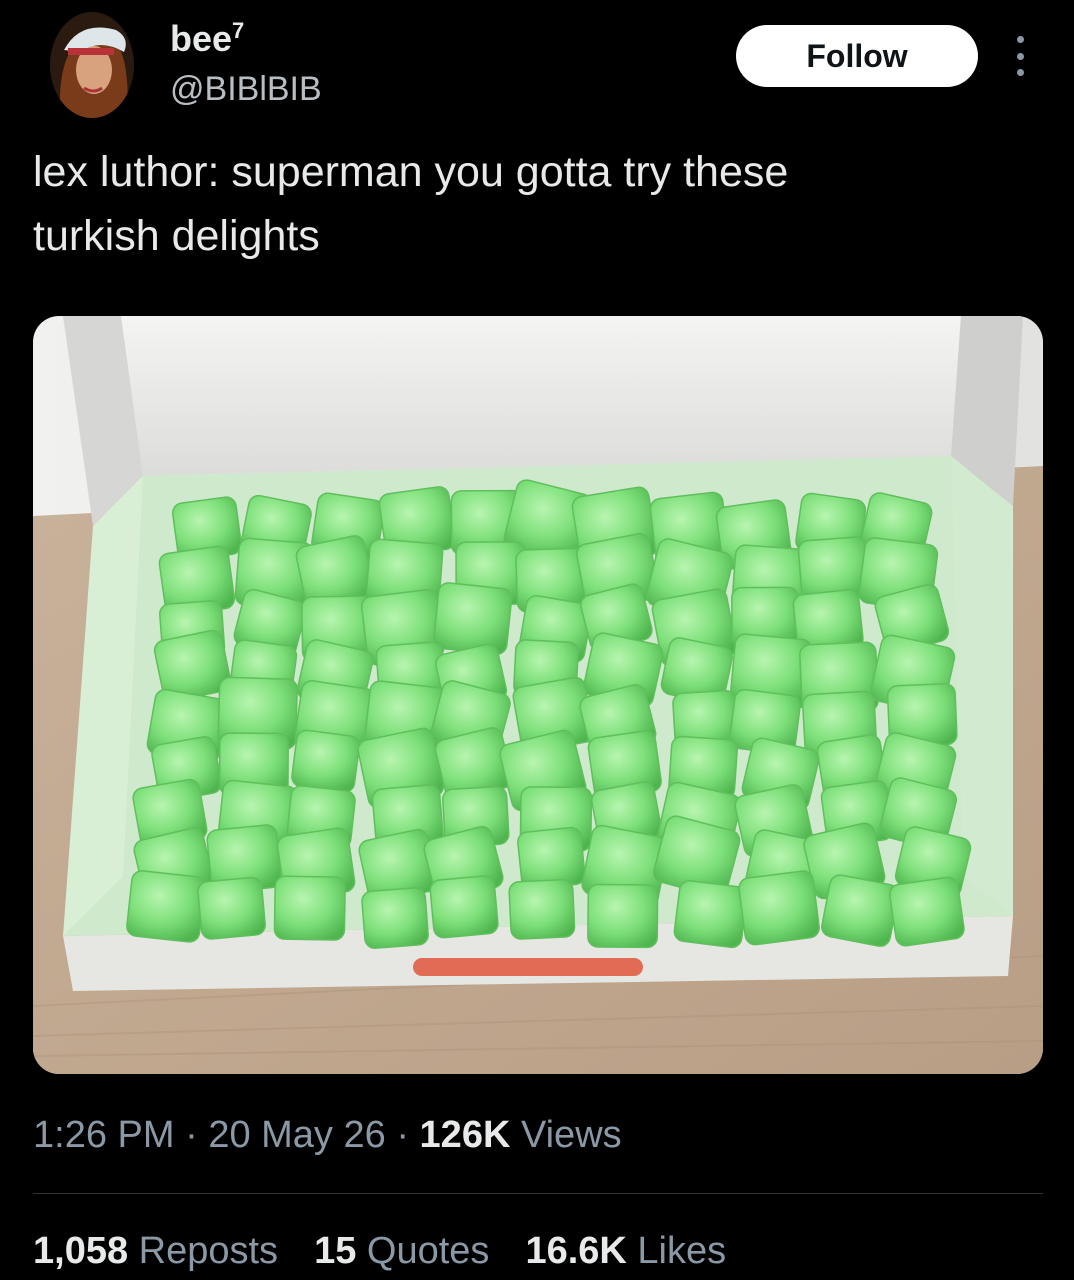 This screenshot has height=1280, width=1074. I want to click on follow-button: Follow, so click(857, 56).